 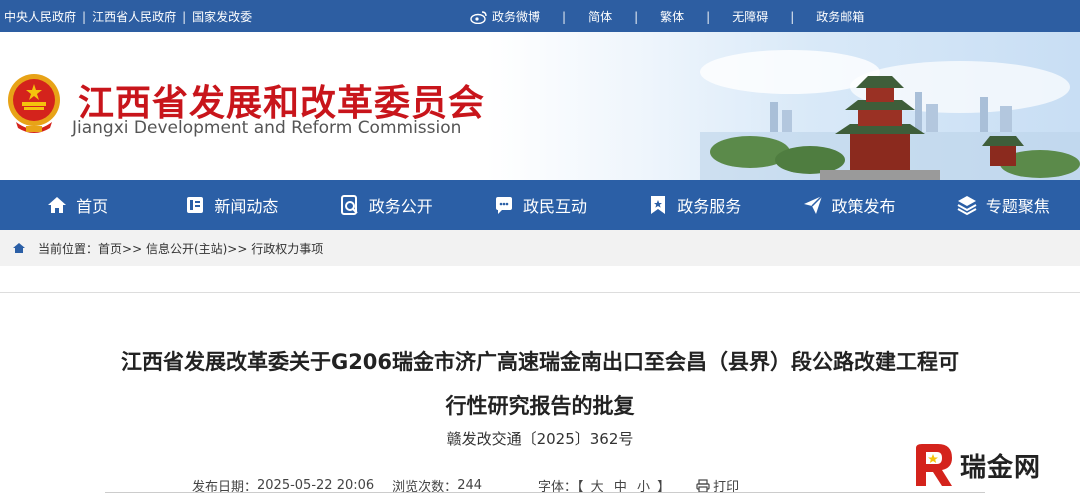 What do you see at coordinates (400, 206) in the screenshot?
I see `nav-label: 政务公开` at bounding box center [400, 206].